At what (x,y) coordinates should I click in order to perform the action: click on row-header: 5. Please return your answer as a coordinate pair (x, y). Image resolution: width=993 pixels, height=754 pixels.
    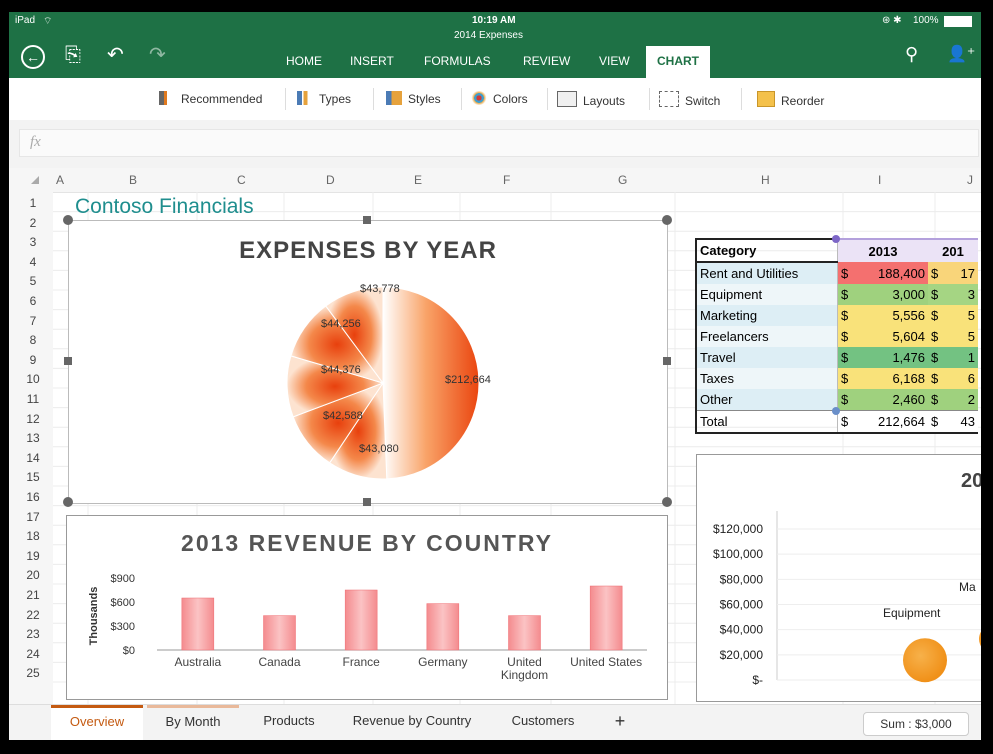
    Looking at the image, I should click on (33, 281).